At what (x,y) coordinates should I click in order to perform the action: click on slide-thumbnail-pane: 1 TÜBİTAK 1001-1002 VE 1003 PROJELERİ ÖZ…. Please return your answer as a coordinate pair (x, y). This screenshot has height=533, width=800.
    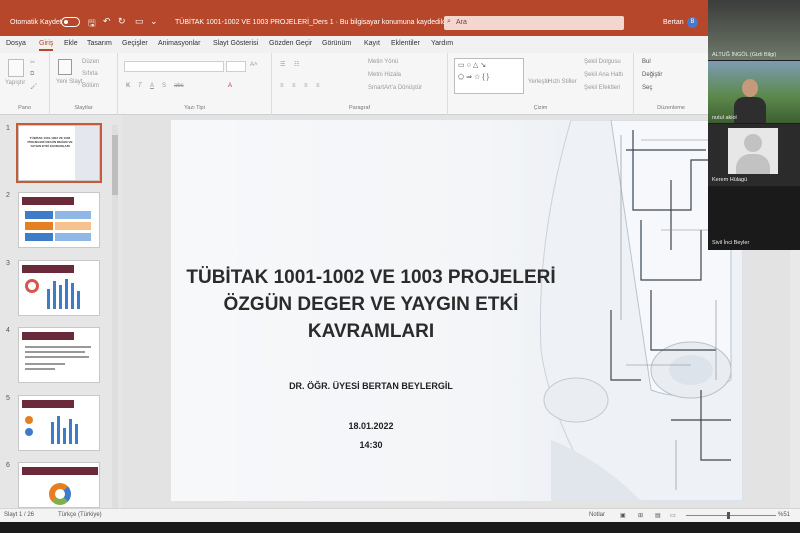
    Looking at the image, I should click on (61, 312).